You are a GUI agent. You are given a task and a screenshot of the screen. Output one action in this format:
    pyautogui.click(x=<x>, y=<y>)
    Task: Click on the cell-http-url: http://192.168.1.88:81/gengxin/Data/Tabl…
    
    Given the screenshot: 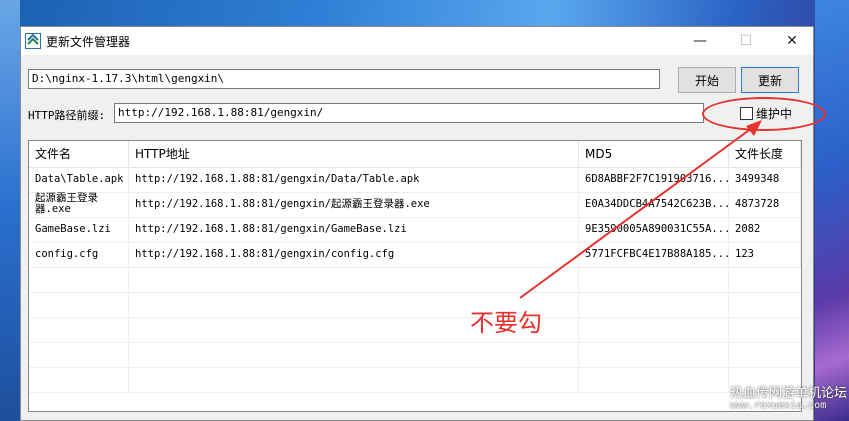 What is the action you would take?
    pyautogui.click(x=354, y=179)
    